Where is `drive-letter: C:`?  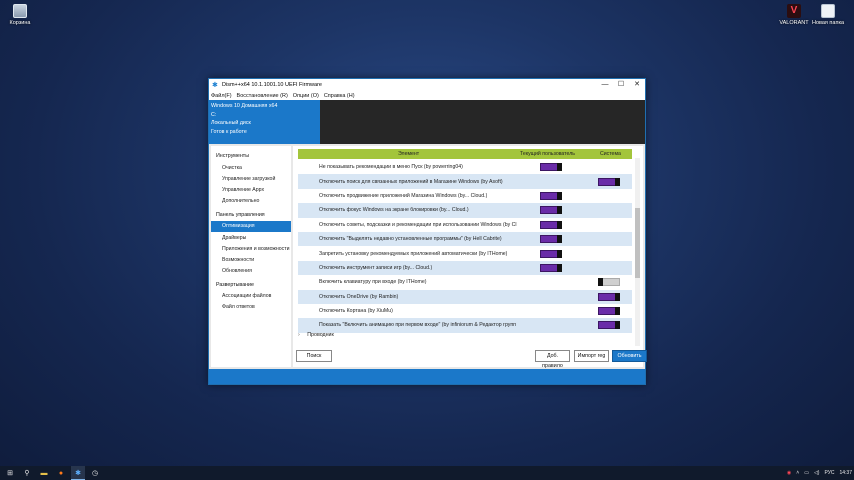
drive-letter: C: is located at coordinates (214, 114).